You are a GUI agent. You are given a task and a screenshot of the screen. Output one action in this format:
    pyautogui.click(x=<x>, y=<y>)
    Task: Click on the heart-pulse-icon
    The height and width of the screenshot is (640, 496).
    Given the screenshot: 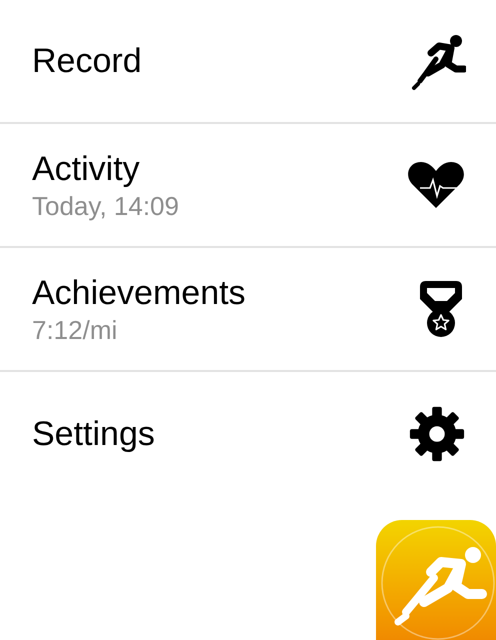 What is the action you would take?
    pyautogui.click(x=436, y=185)
    